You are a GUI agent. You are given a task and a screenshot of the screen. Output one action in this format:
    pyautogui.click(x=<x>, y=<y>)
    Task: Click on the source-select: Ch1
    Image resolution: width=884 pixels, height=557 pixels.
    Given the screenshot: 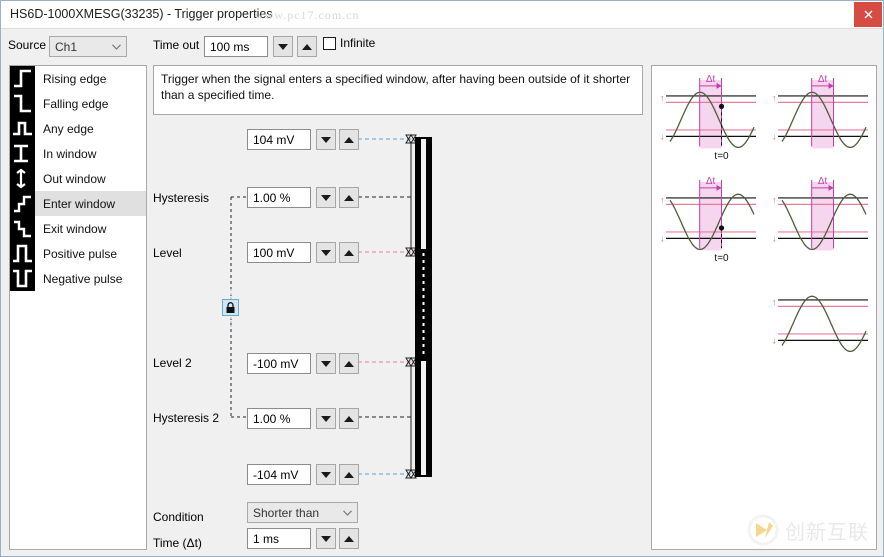 What is the action you would take?
    pyautogui.click(x=88, y=46)
    